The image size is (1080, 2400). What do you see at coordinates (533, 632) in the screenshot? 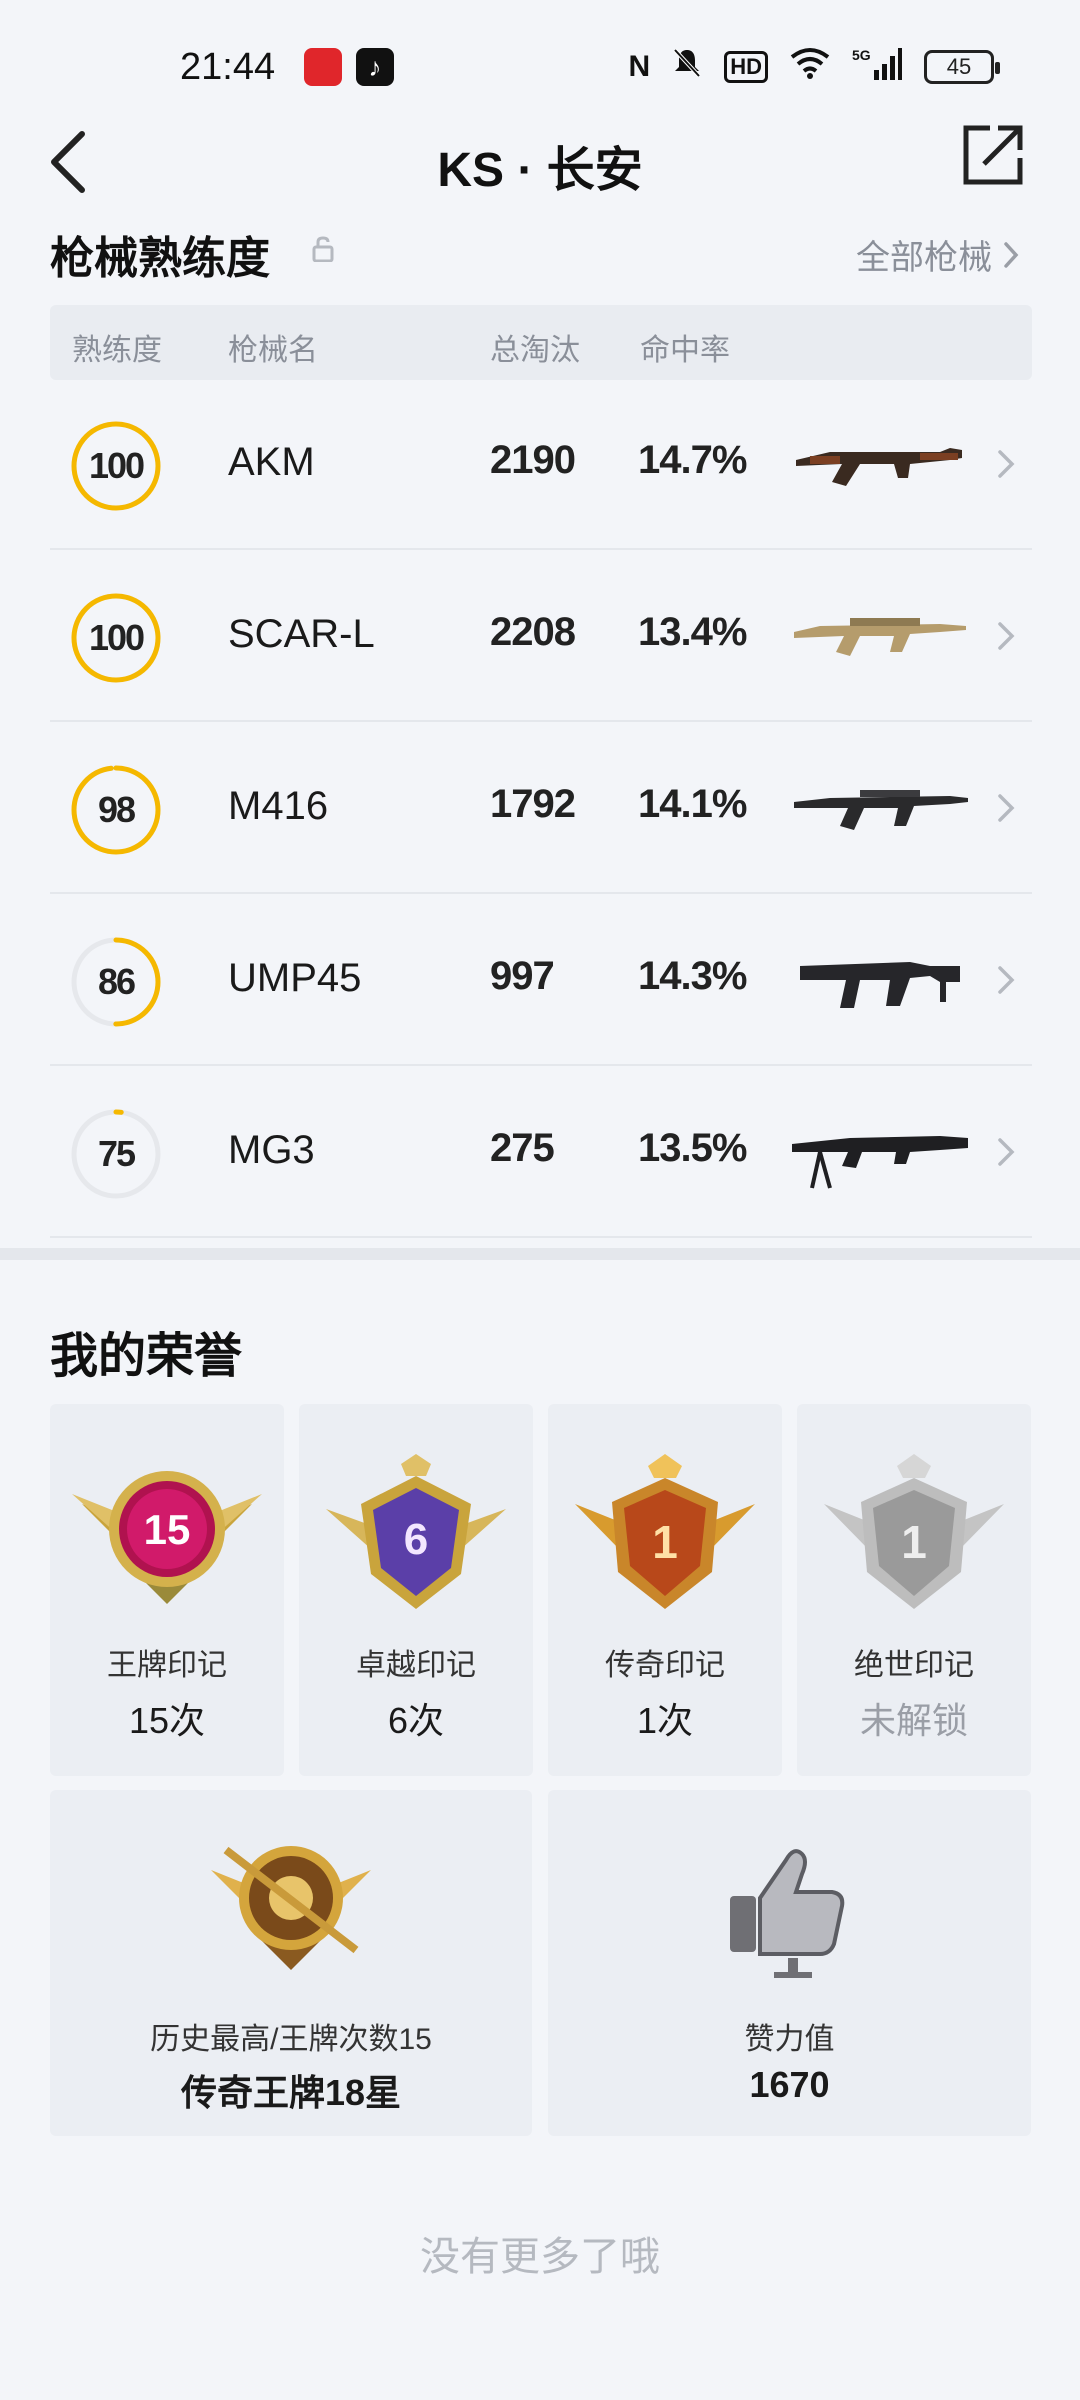
I see `total-kills: 2208` at bounding box center [533, 632].